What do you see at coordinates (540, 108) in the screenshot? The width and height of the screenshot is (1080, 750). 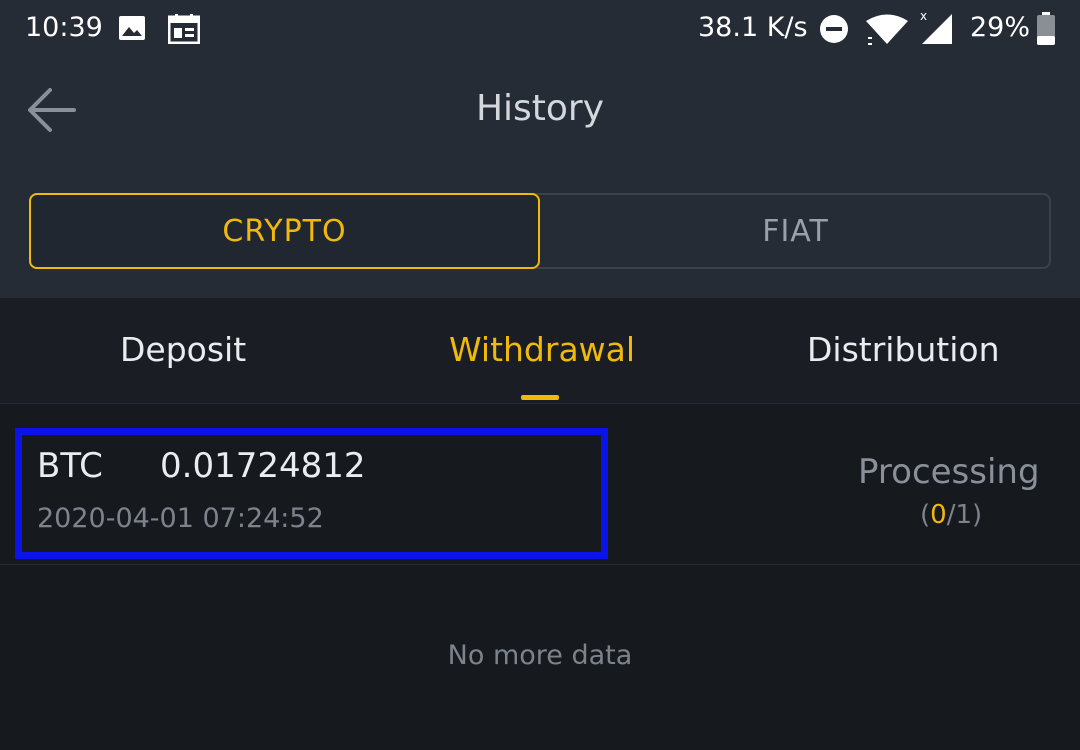 I see `page-title: History` at bounding box center [540, 108].